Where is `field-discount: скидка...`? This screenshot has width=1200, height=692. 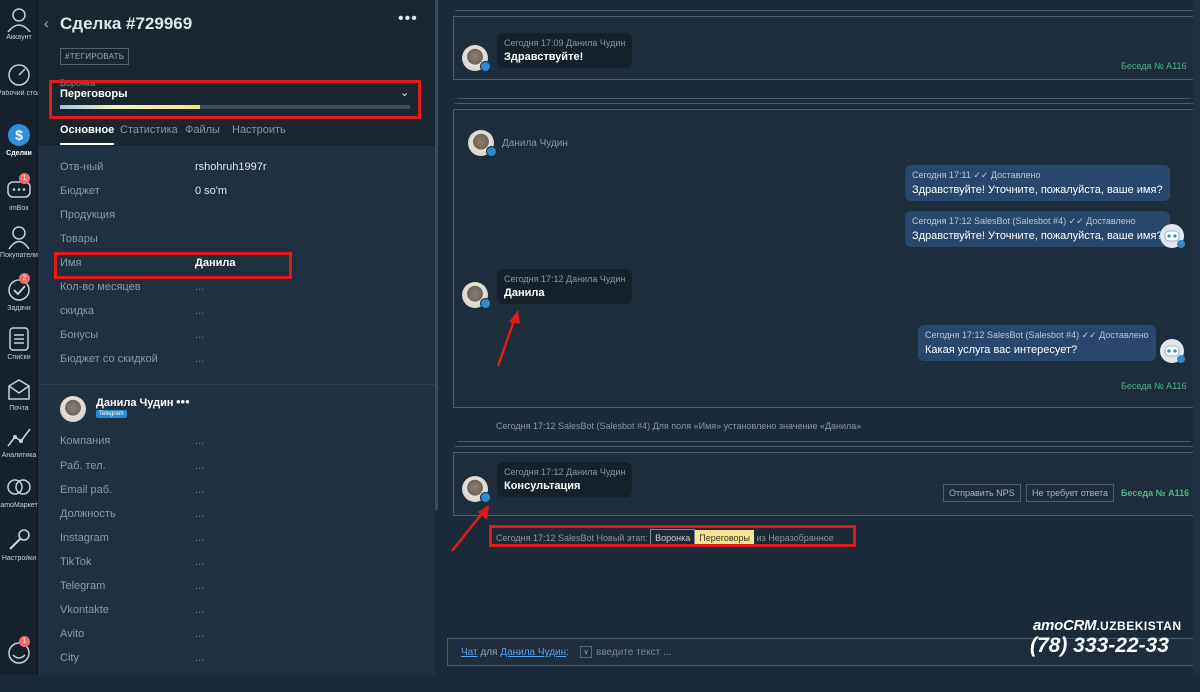
field-discount: скидка... is located at coordinates (240, 315).